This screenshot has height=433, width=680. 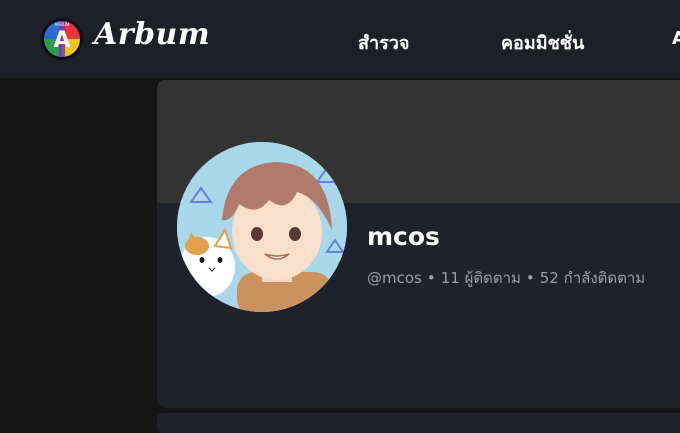 I want to click on profile-username: mcos, so click(x=403, y=236).